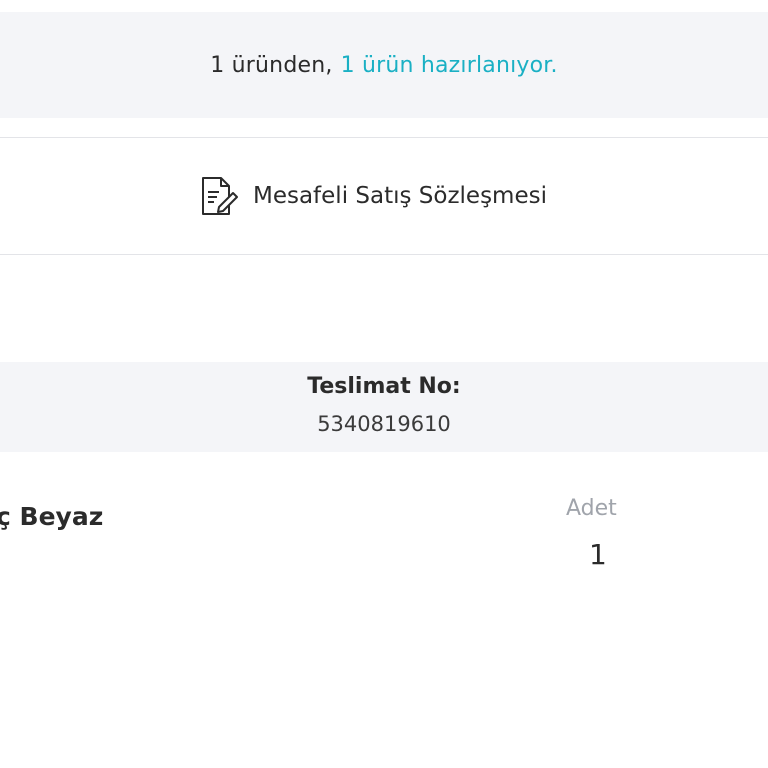 This screenshot has height=768, width=768. I want to click on document-edit-icon, so click(219, 196).